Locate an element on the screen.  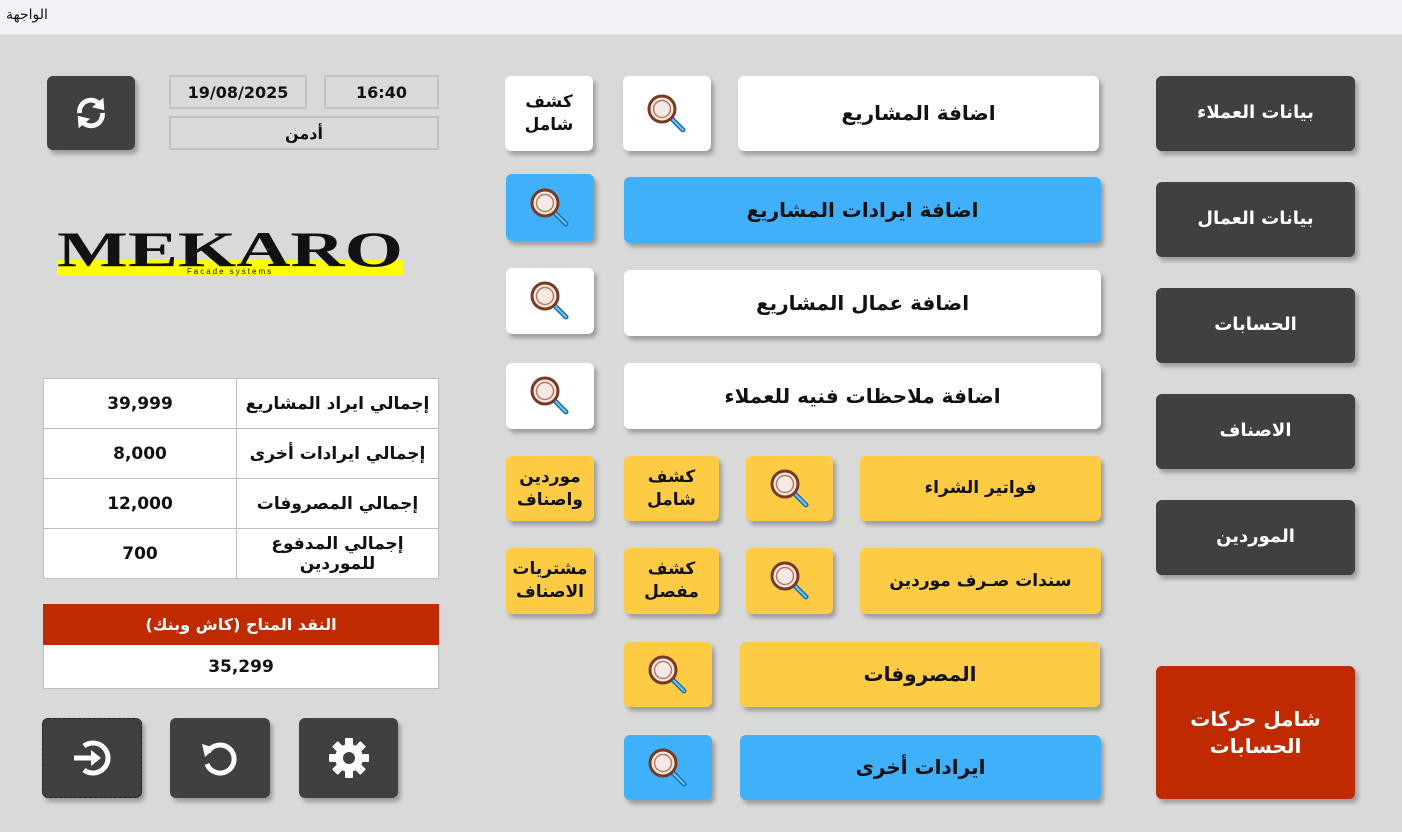
refresh-button is located at coordinates (91, 113).